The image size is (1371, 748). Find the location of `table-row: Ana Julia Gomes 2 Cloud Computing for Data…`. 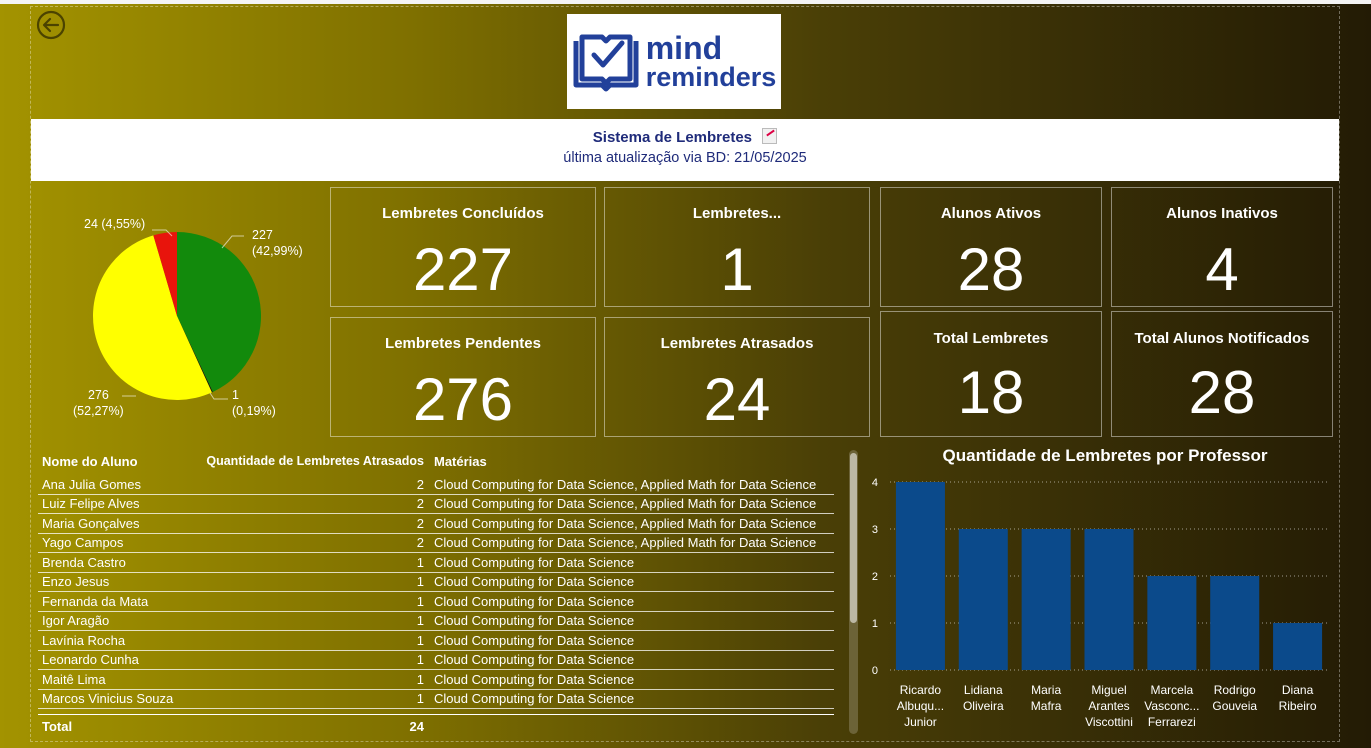

table-row: Ana Julia Gomes 2 Cloud Computing for Data… is located at coordinates (436, 485).